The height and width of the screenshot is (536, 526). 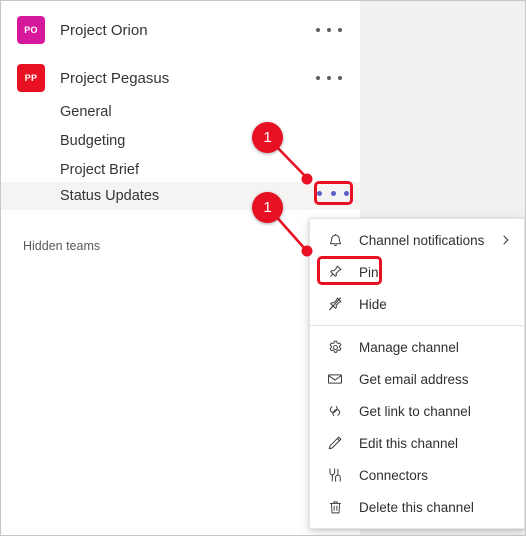 What do you see at coordinates (115, 78) in the screenshot?
I see `team-name: Project Pegasus` at bounding box center [115, 78].